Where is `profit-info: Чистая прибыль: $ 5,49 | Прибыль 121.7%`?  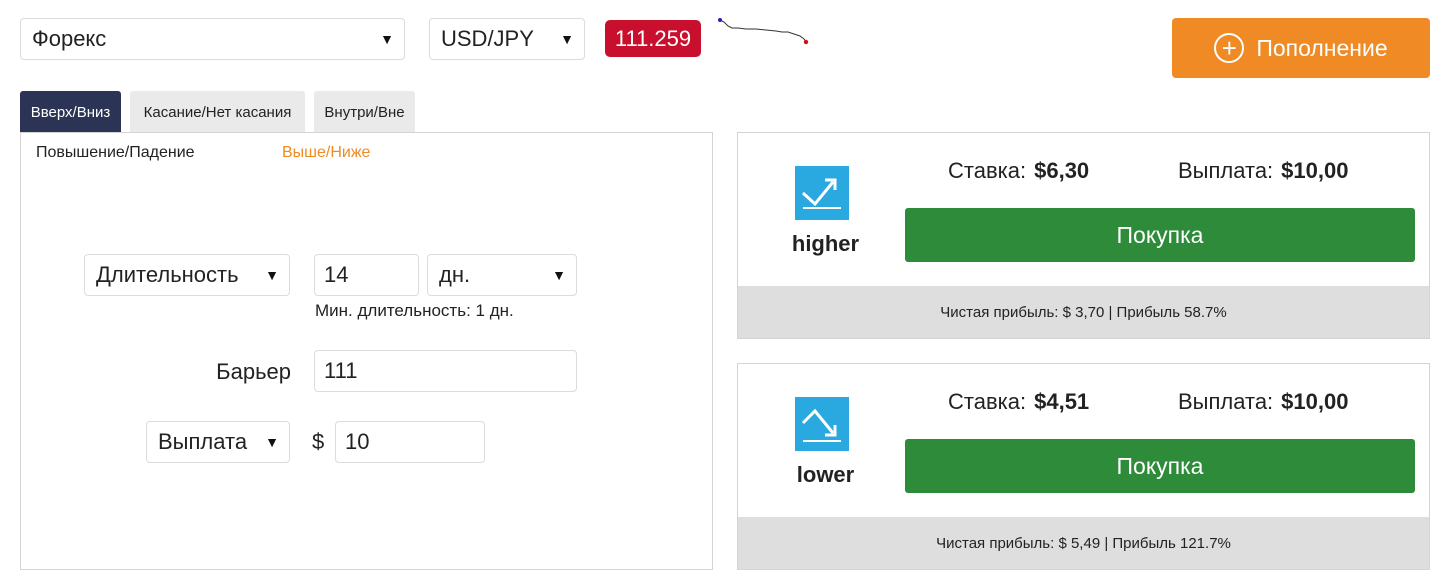 profit-info: Чистая прибыль: $ 5,49 | Прибыль 121.7% is located at coordinates (1083, 543).